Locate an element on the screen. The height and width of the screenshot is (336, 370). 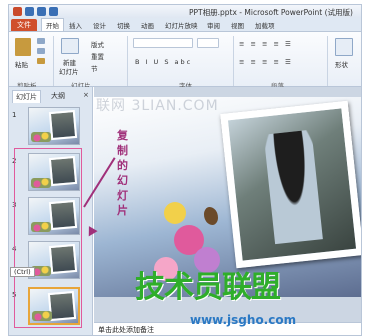
redo-icon is located at coordinates (53, 11).